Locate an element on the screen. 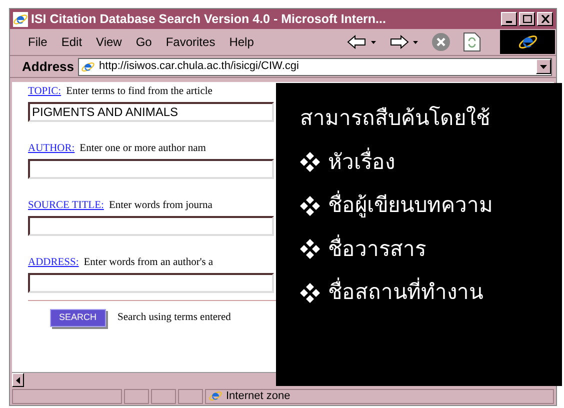  back-arrow-icon is located at coordinates (362, 42).